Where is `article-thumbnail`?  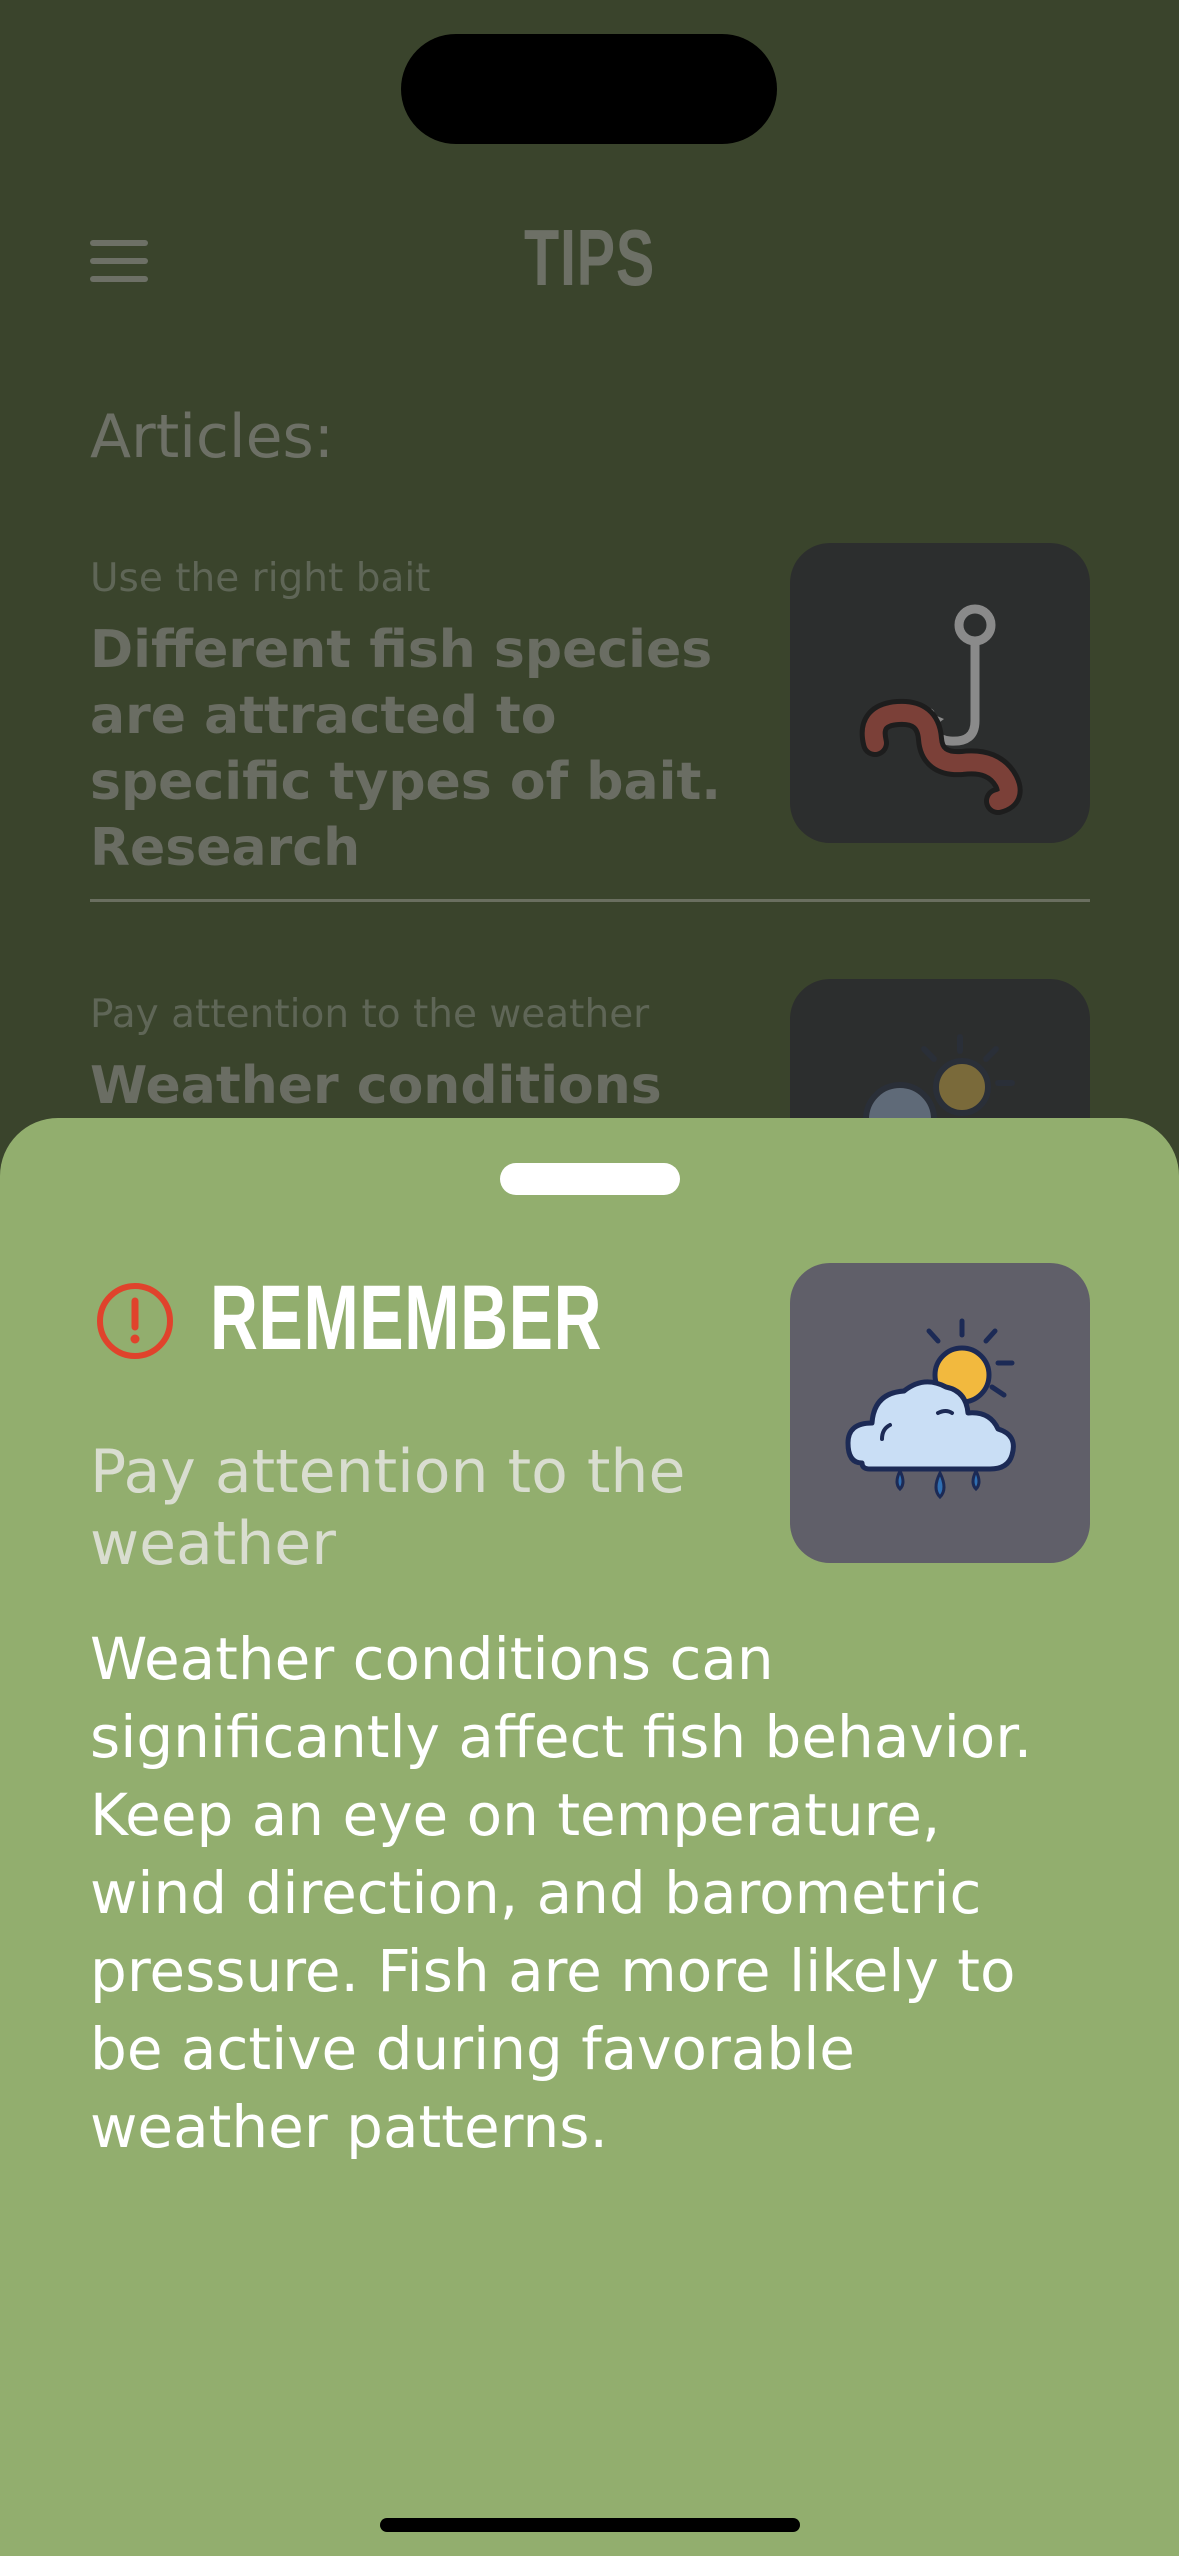 article-thumbnail is located at coordinates (940, 693).